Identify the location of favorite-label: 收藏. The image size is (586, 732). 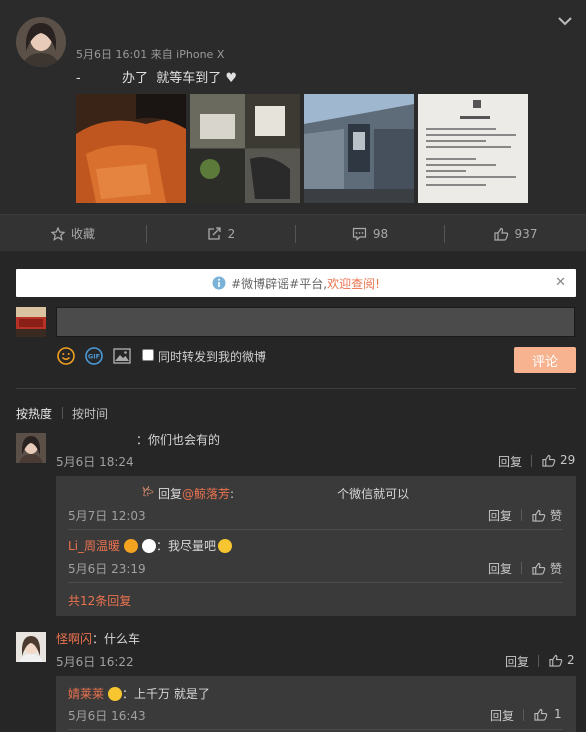
(82, 234).